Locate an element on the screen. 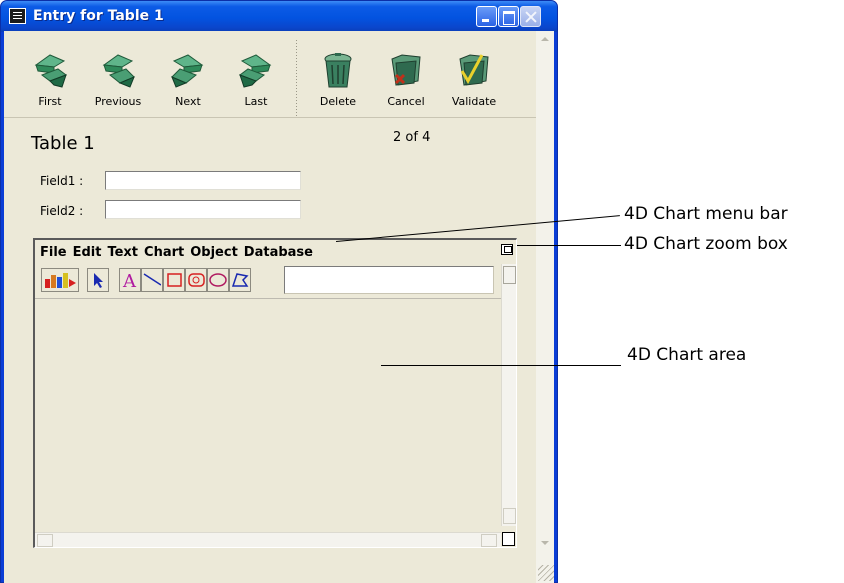 This screenshot has width=844, height=583. toolbar-separator is located at coordinates (296, 78).